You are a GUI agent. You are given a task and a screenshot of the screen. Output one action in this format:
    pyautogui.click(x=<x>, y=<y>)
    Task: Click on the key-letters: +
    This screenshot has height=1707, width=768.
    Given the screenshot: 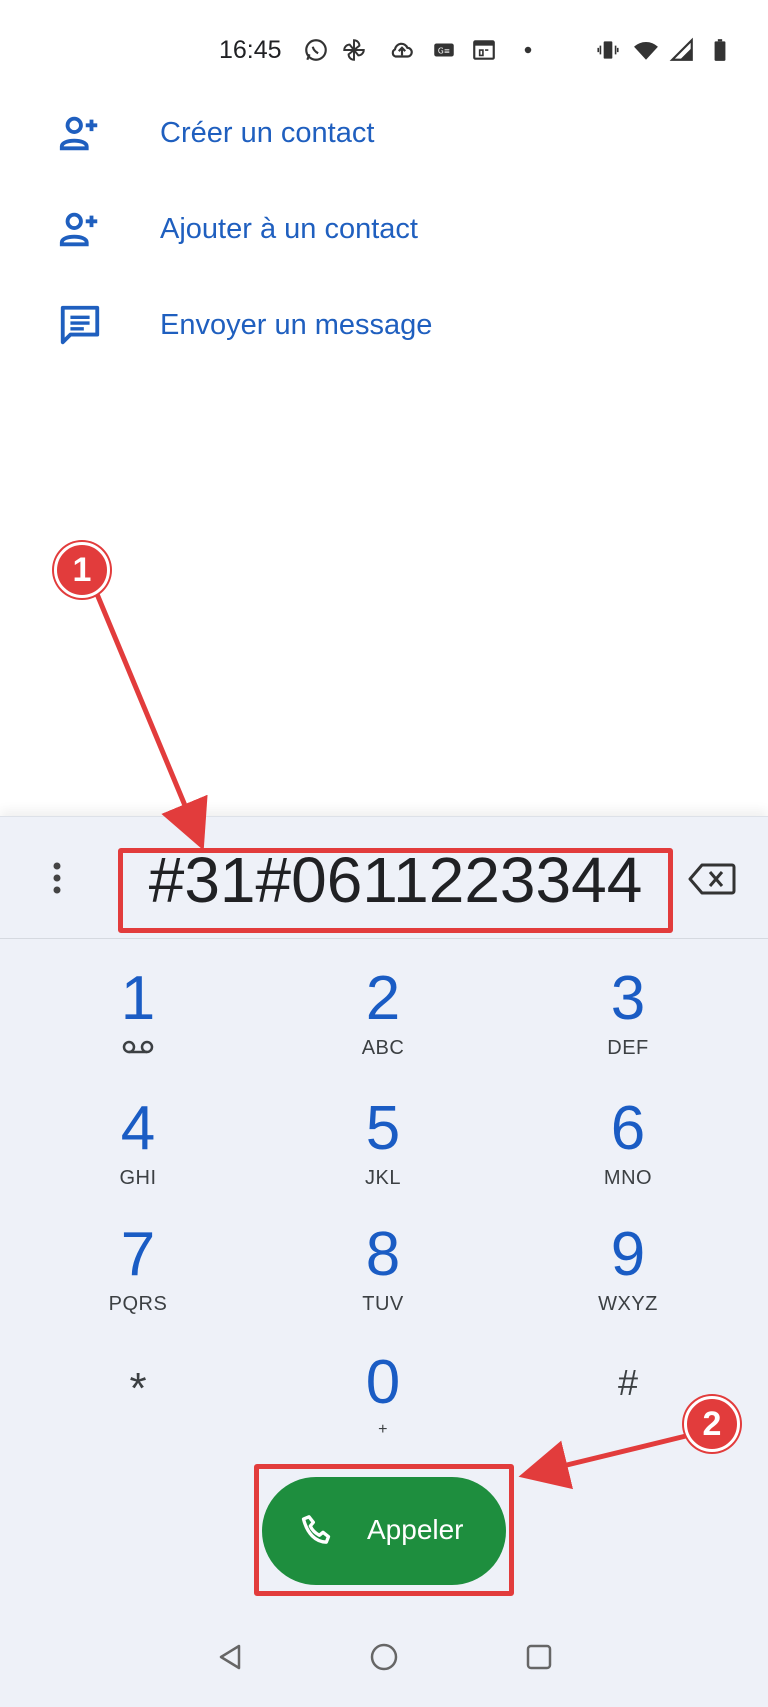 What is the action you would take?
    pyautogui.click(x=383, y=1429)
    